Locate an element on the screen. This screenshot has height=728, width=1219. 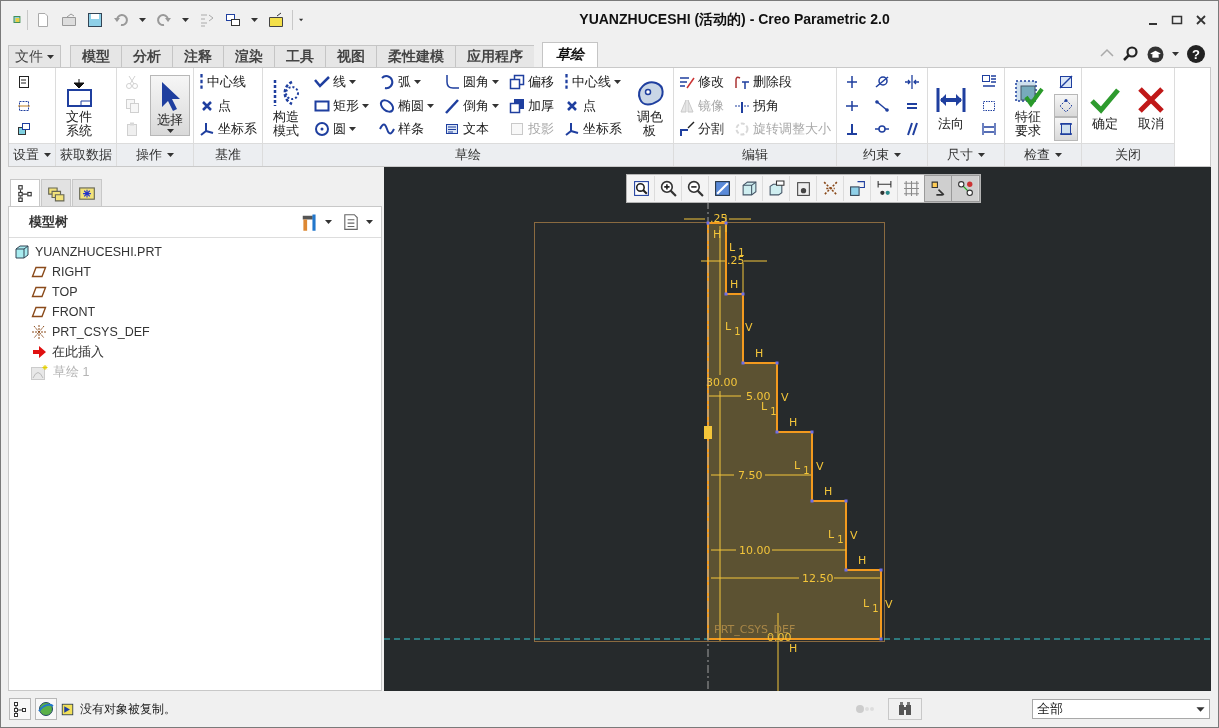
group-menu-button: 设置 is located at coordinates (32, 155).